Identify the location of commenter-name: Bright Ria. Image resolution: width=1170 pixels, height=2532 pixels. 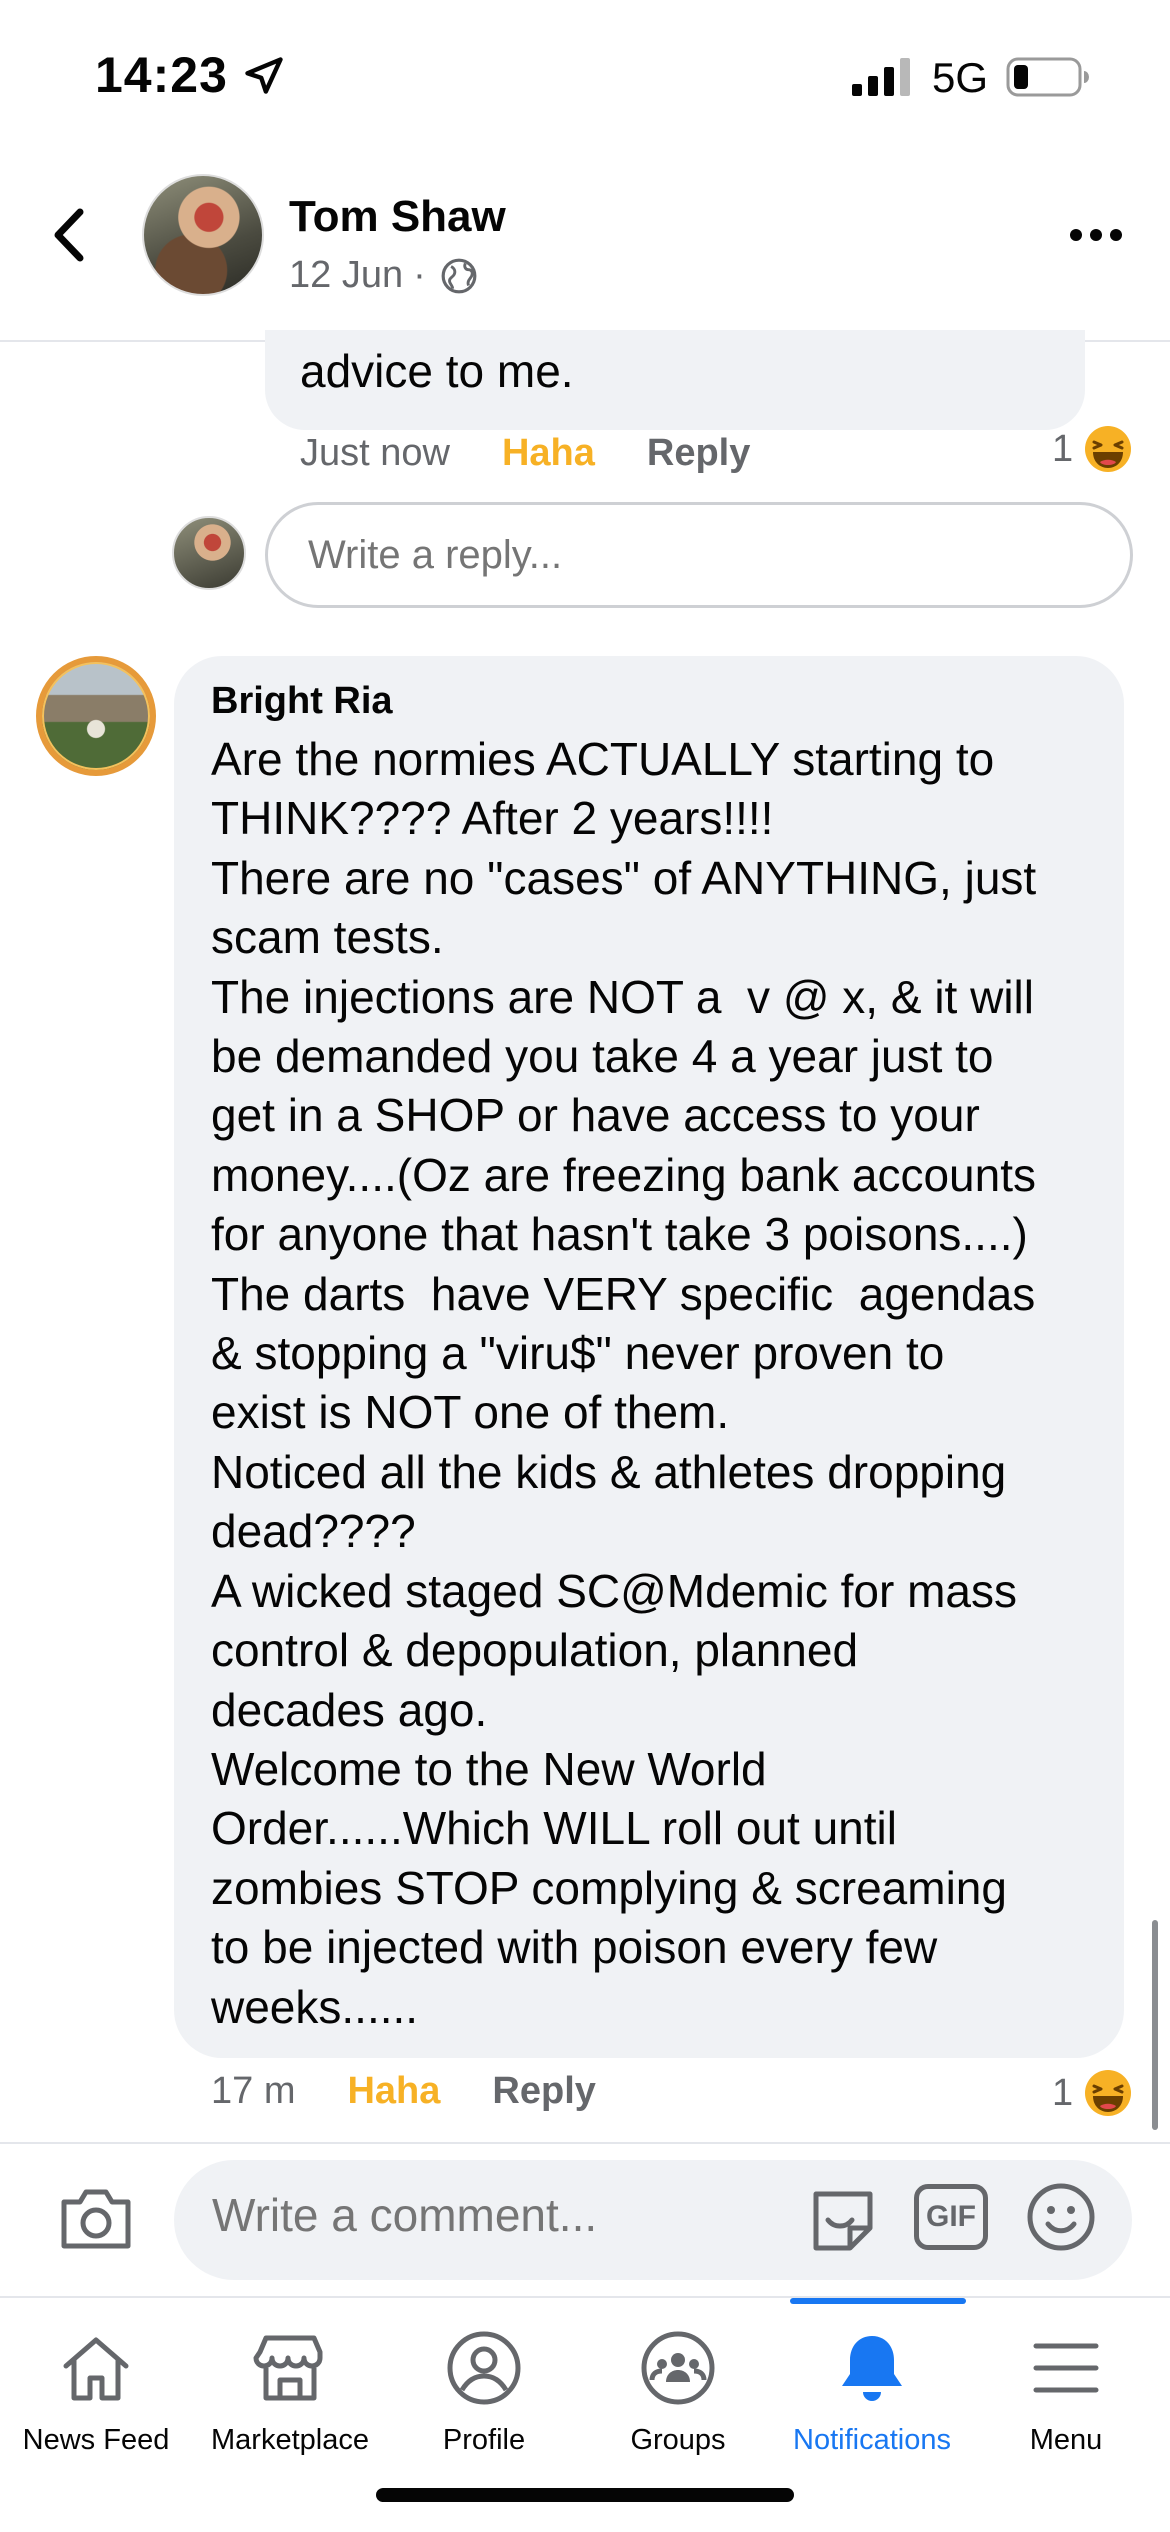
(302, 701).